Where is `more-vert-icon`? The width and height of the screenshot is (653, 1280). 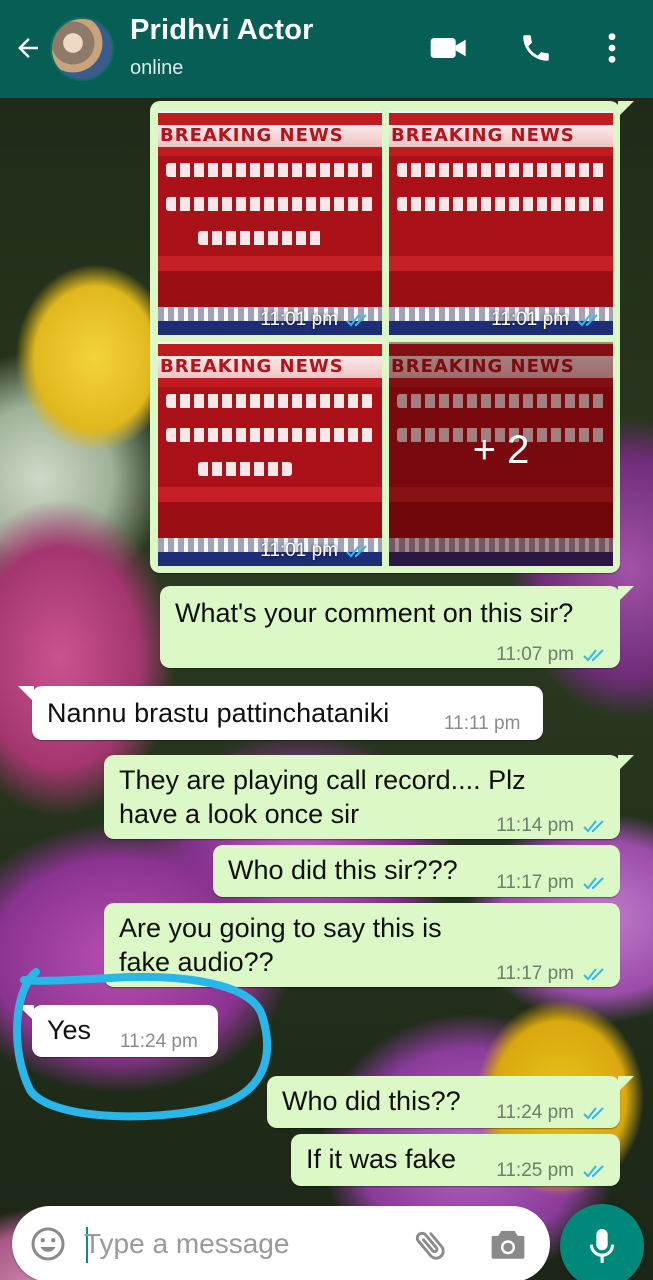
more-vert-icon is located at coordinates (612, 48).